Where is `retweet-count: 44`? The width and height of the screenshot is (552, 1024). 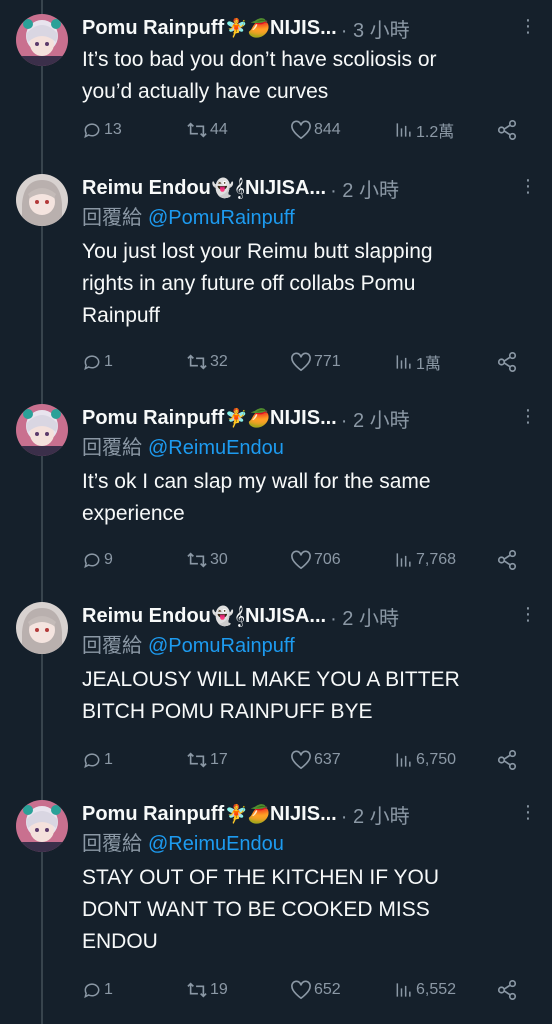 retweet-count: 44 is located at coordinates (219, 129).